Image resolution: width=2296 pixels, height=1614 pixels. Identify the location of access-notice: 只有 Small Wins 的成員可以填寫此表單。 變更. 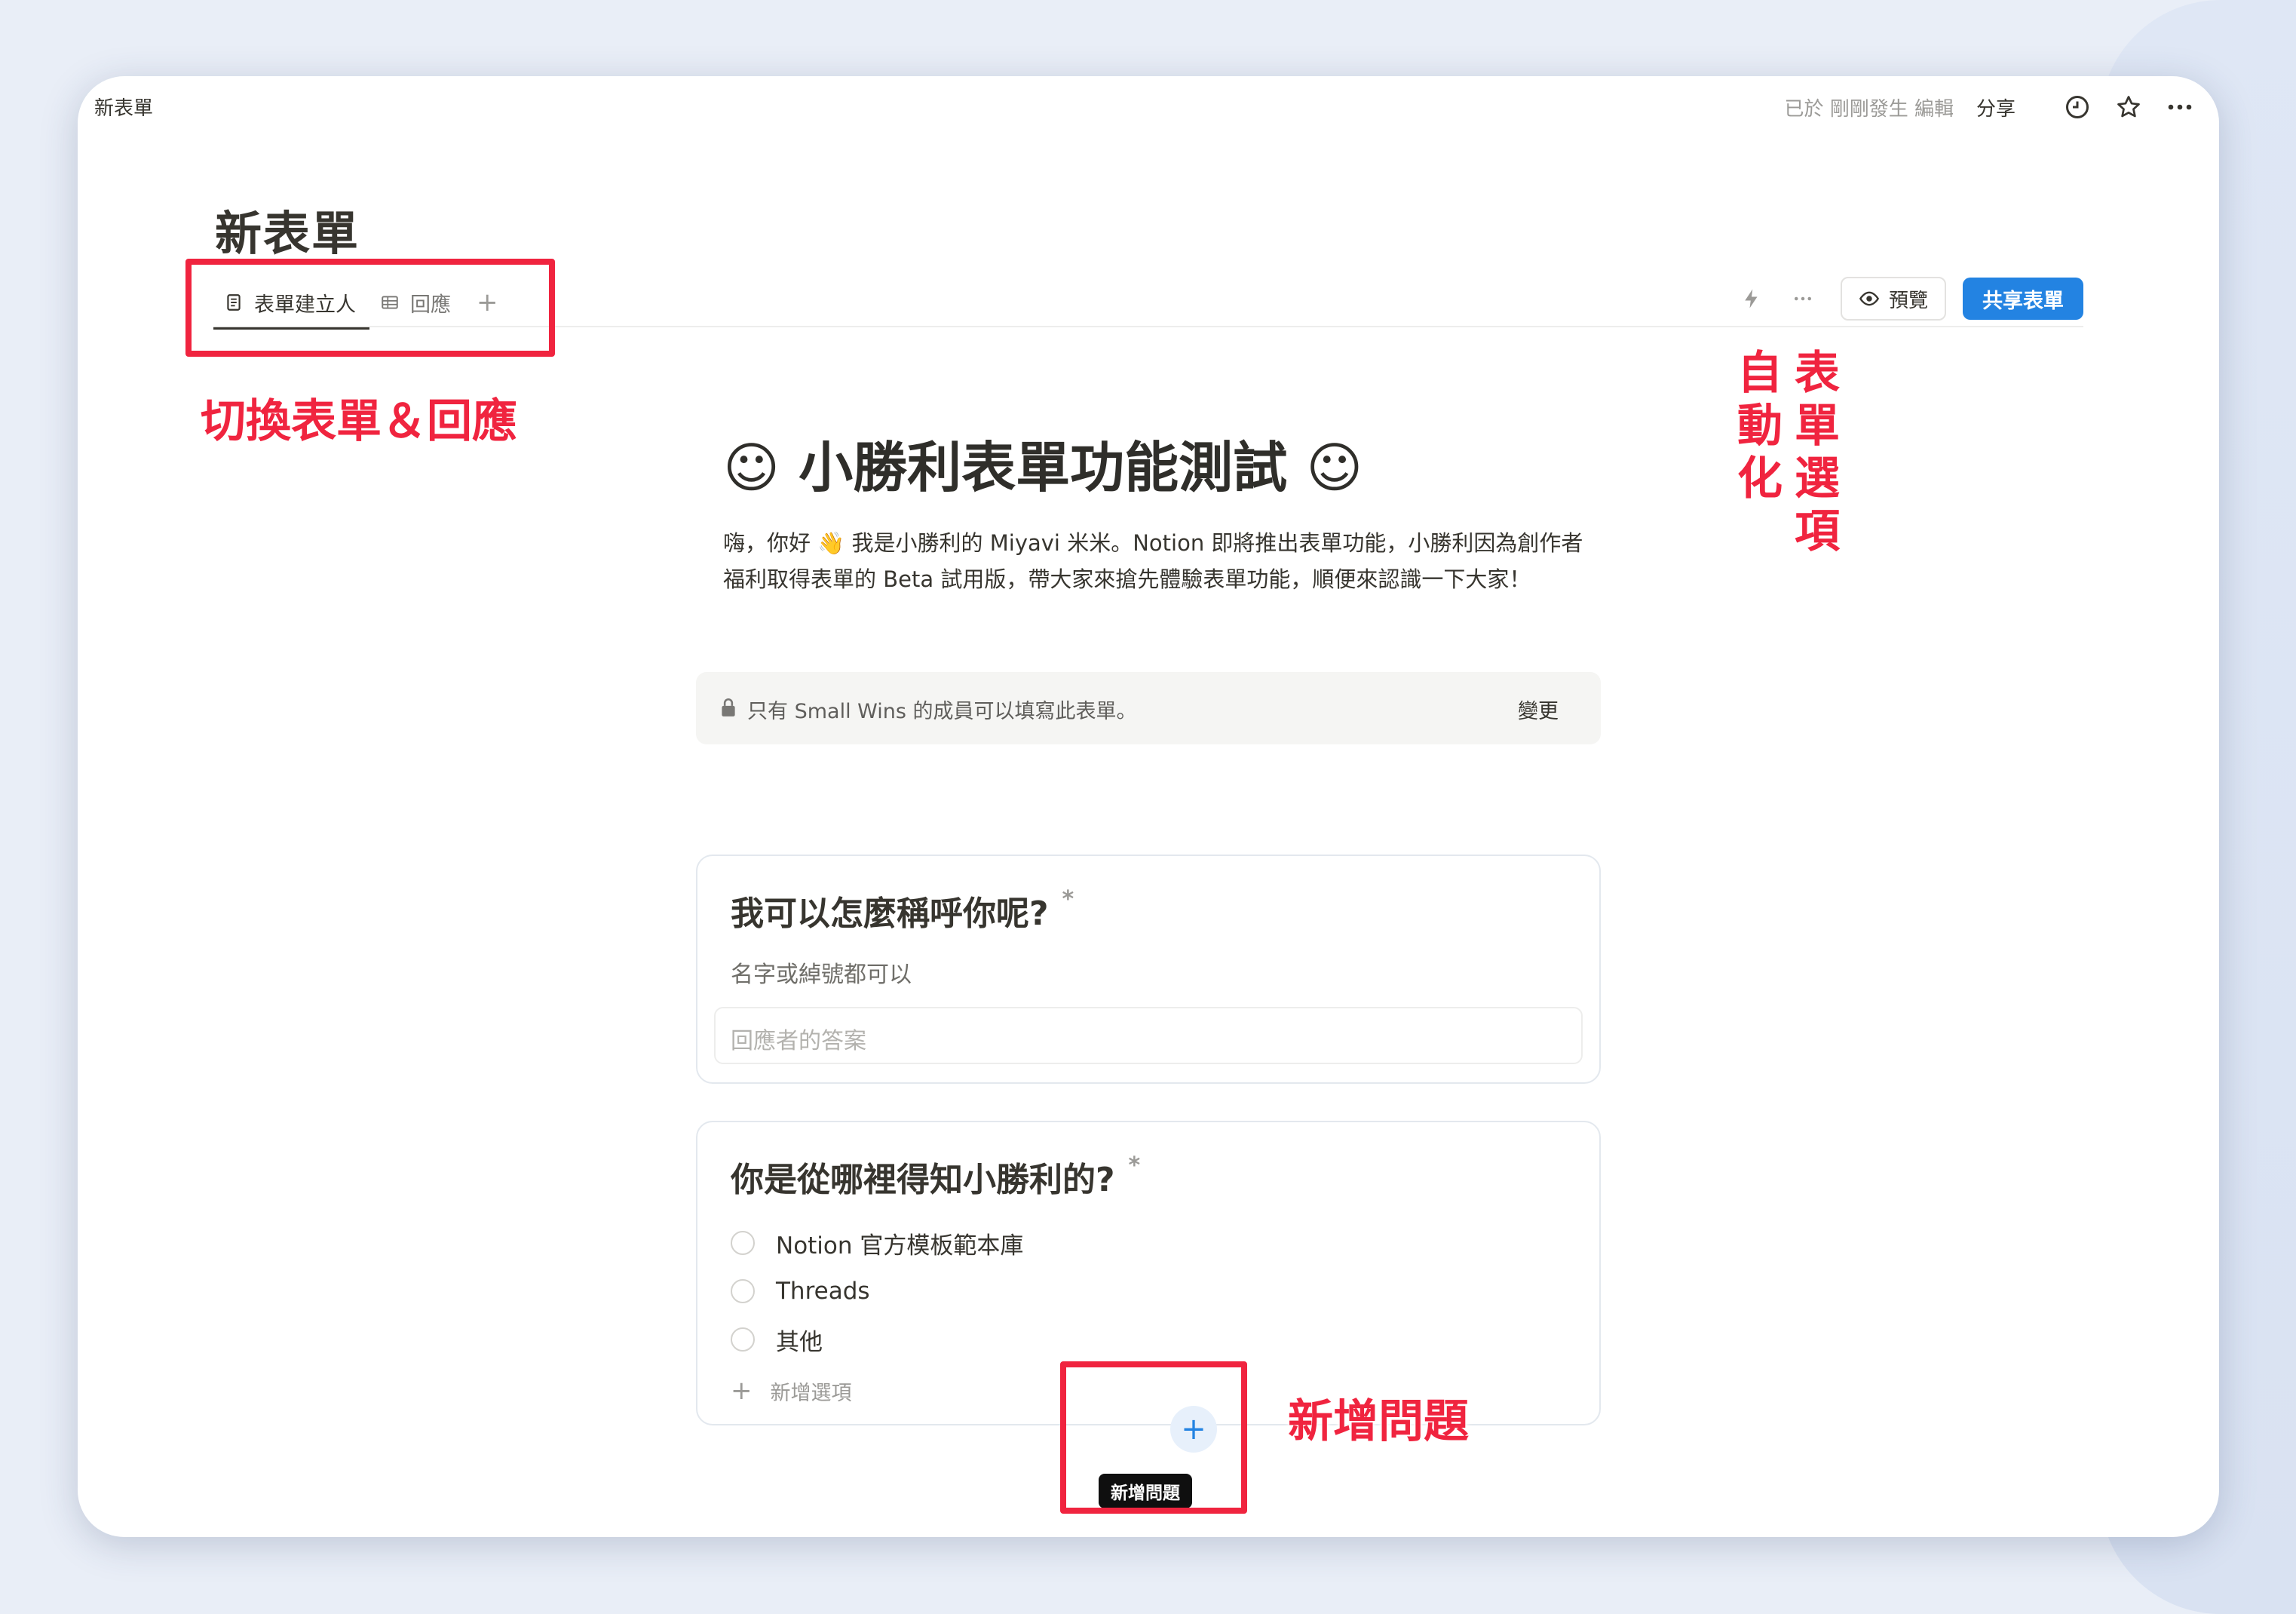
(1148, 708).